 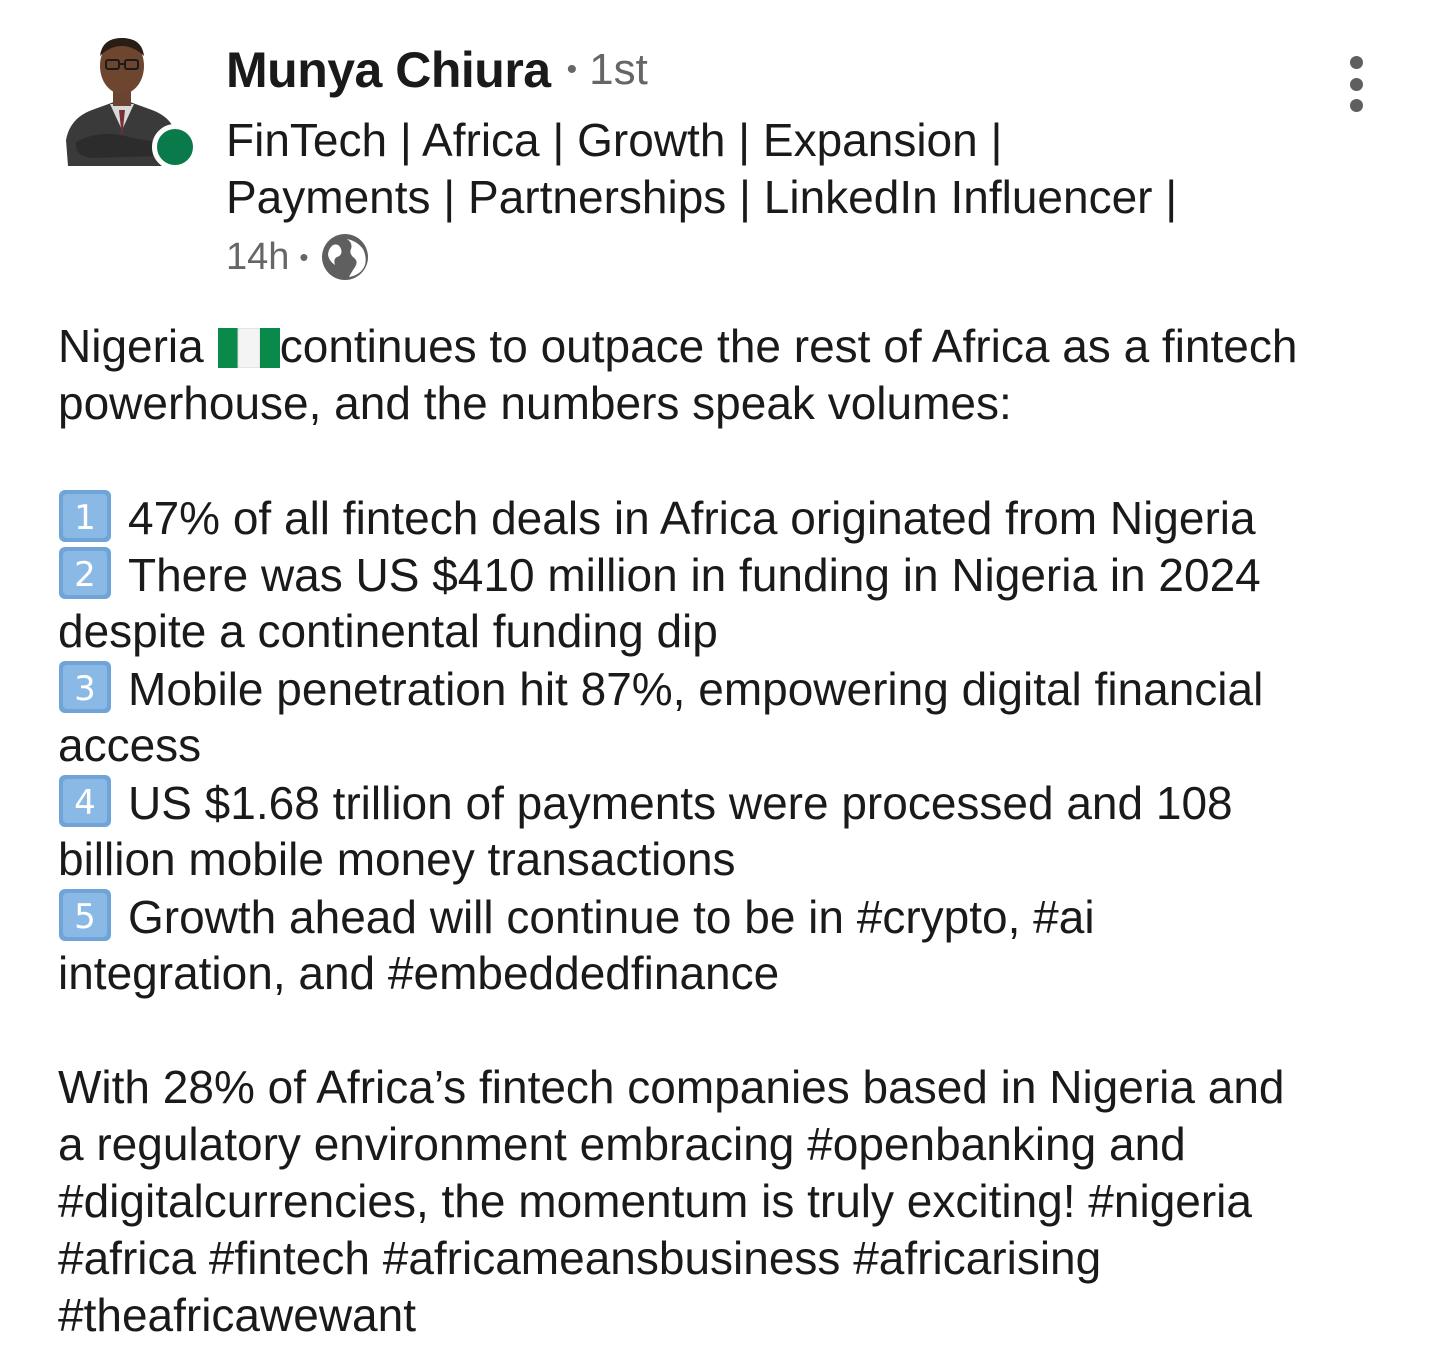 I want to click on list-item-continuation: access, so click(x=130, y=745).